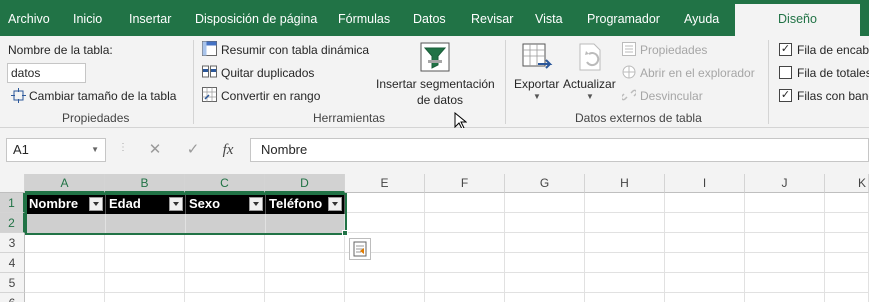 The height and width of the screenshot is (302, 869). Describe the element at coordinates (225, 183) in the screenshot. I see `column-header-c: C` at that location.